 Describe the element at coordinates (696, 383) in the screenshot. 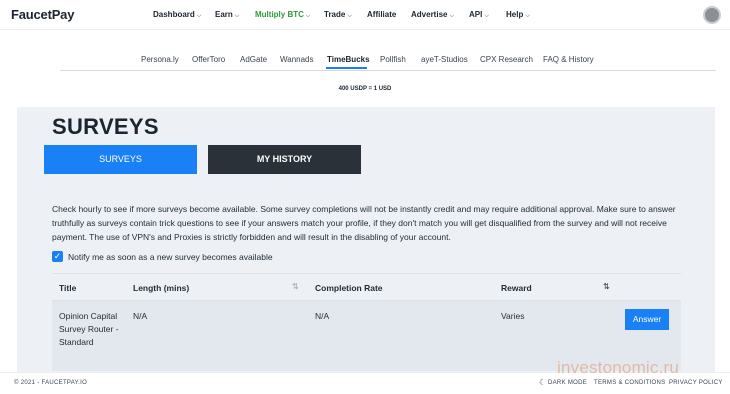

I see `privacy-link: PRIVACY POLICY` at that location.